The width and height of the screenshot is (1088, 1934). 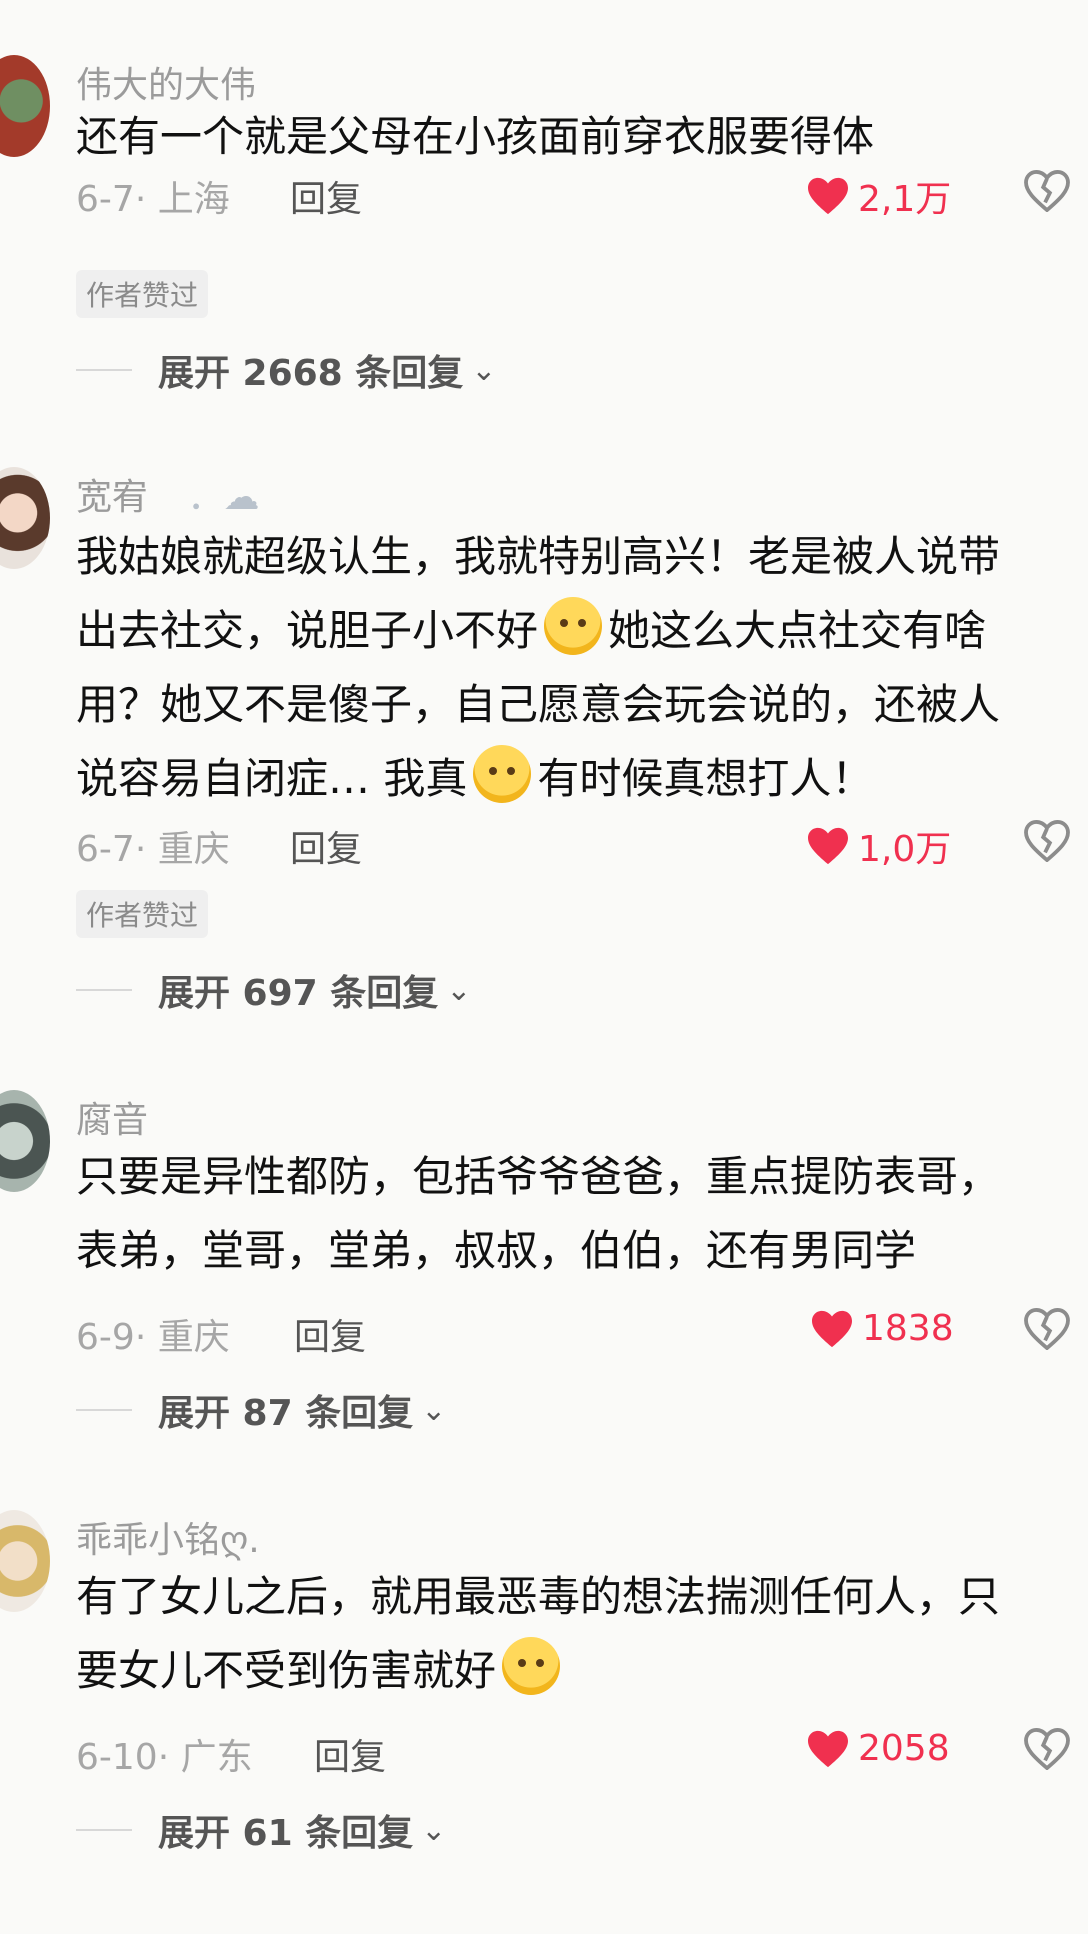 I want to click on comment-text-line: 只要是异性都防，包括爷爷爸爸，重点提防表哥，, so click(x=538, y=1176).